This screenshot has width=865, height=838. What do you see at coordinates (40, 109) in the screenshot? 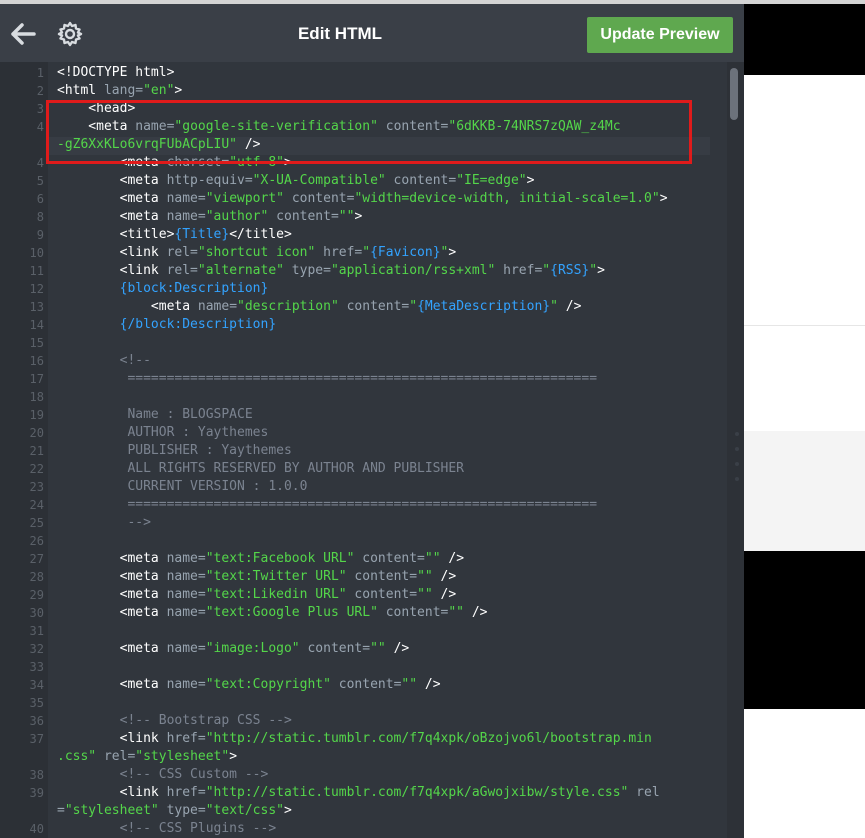
I see `line-number: 3` at bounding box center [40, 109].